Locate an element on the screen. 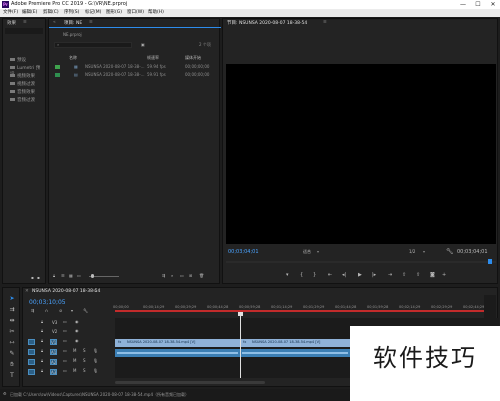 This screenshot has height=401, width=500. effects-search-input is located at coordinates (24, 31).